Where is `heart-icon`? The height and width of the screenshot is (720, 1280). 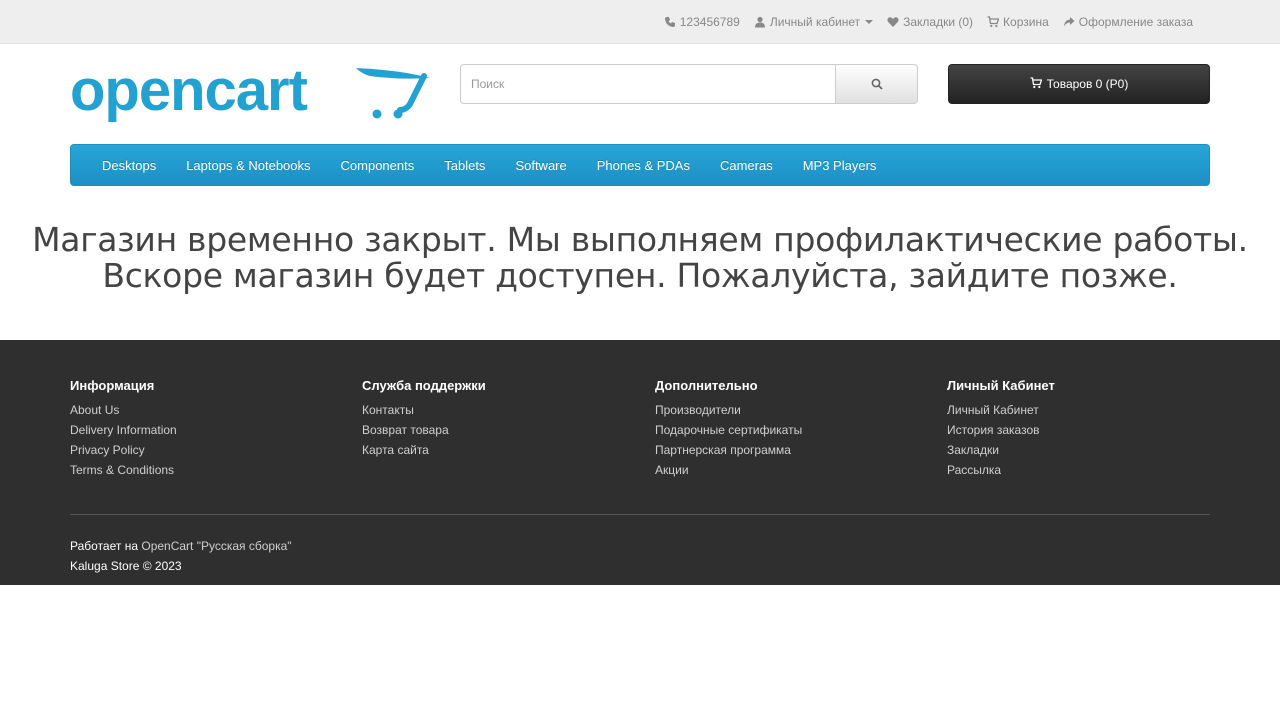 heart-icon is located at coordinates (893, 22).